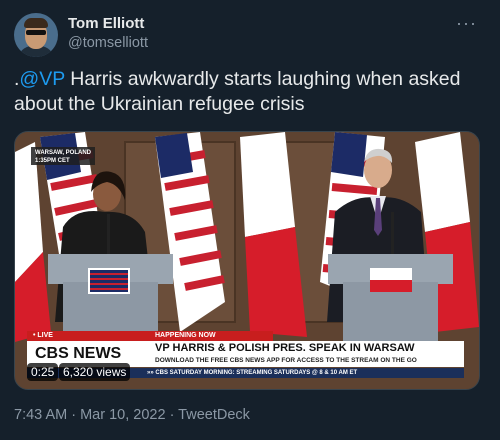 The image size is (500, 440). What do you see at coordinates (52, 161) in the screenshot?
I see `dateline-time: 1:35PM CET` at bounding box center [52, 161].